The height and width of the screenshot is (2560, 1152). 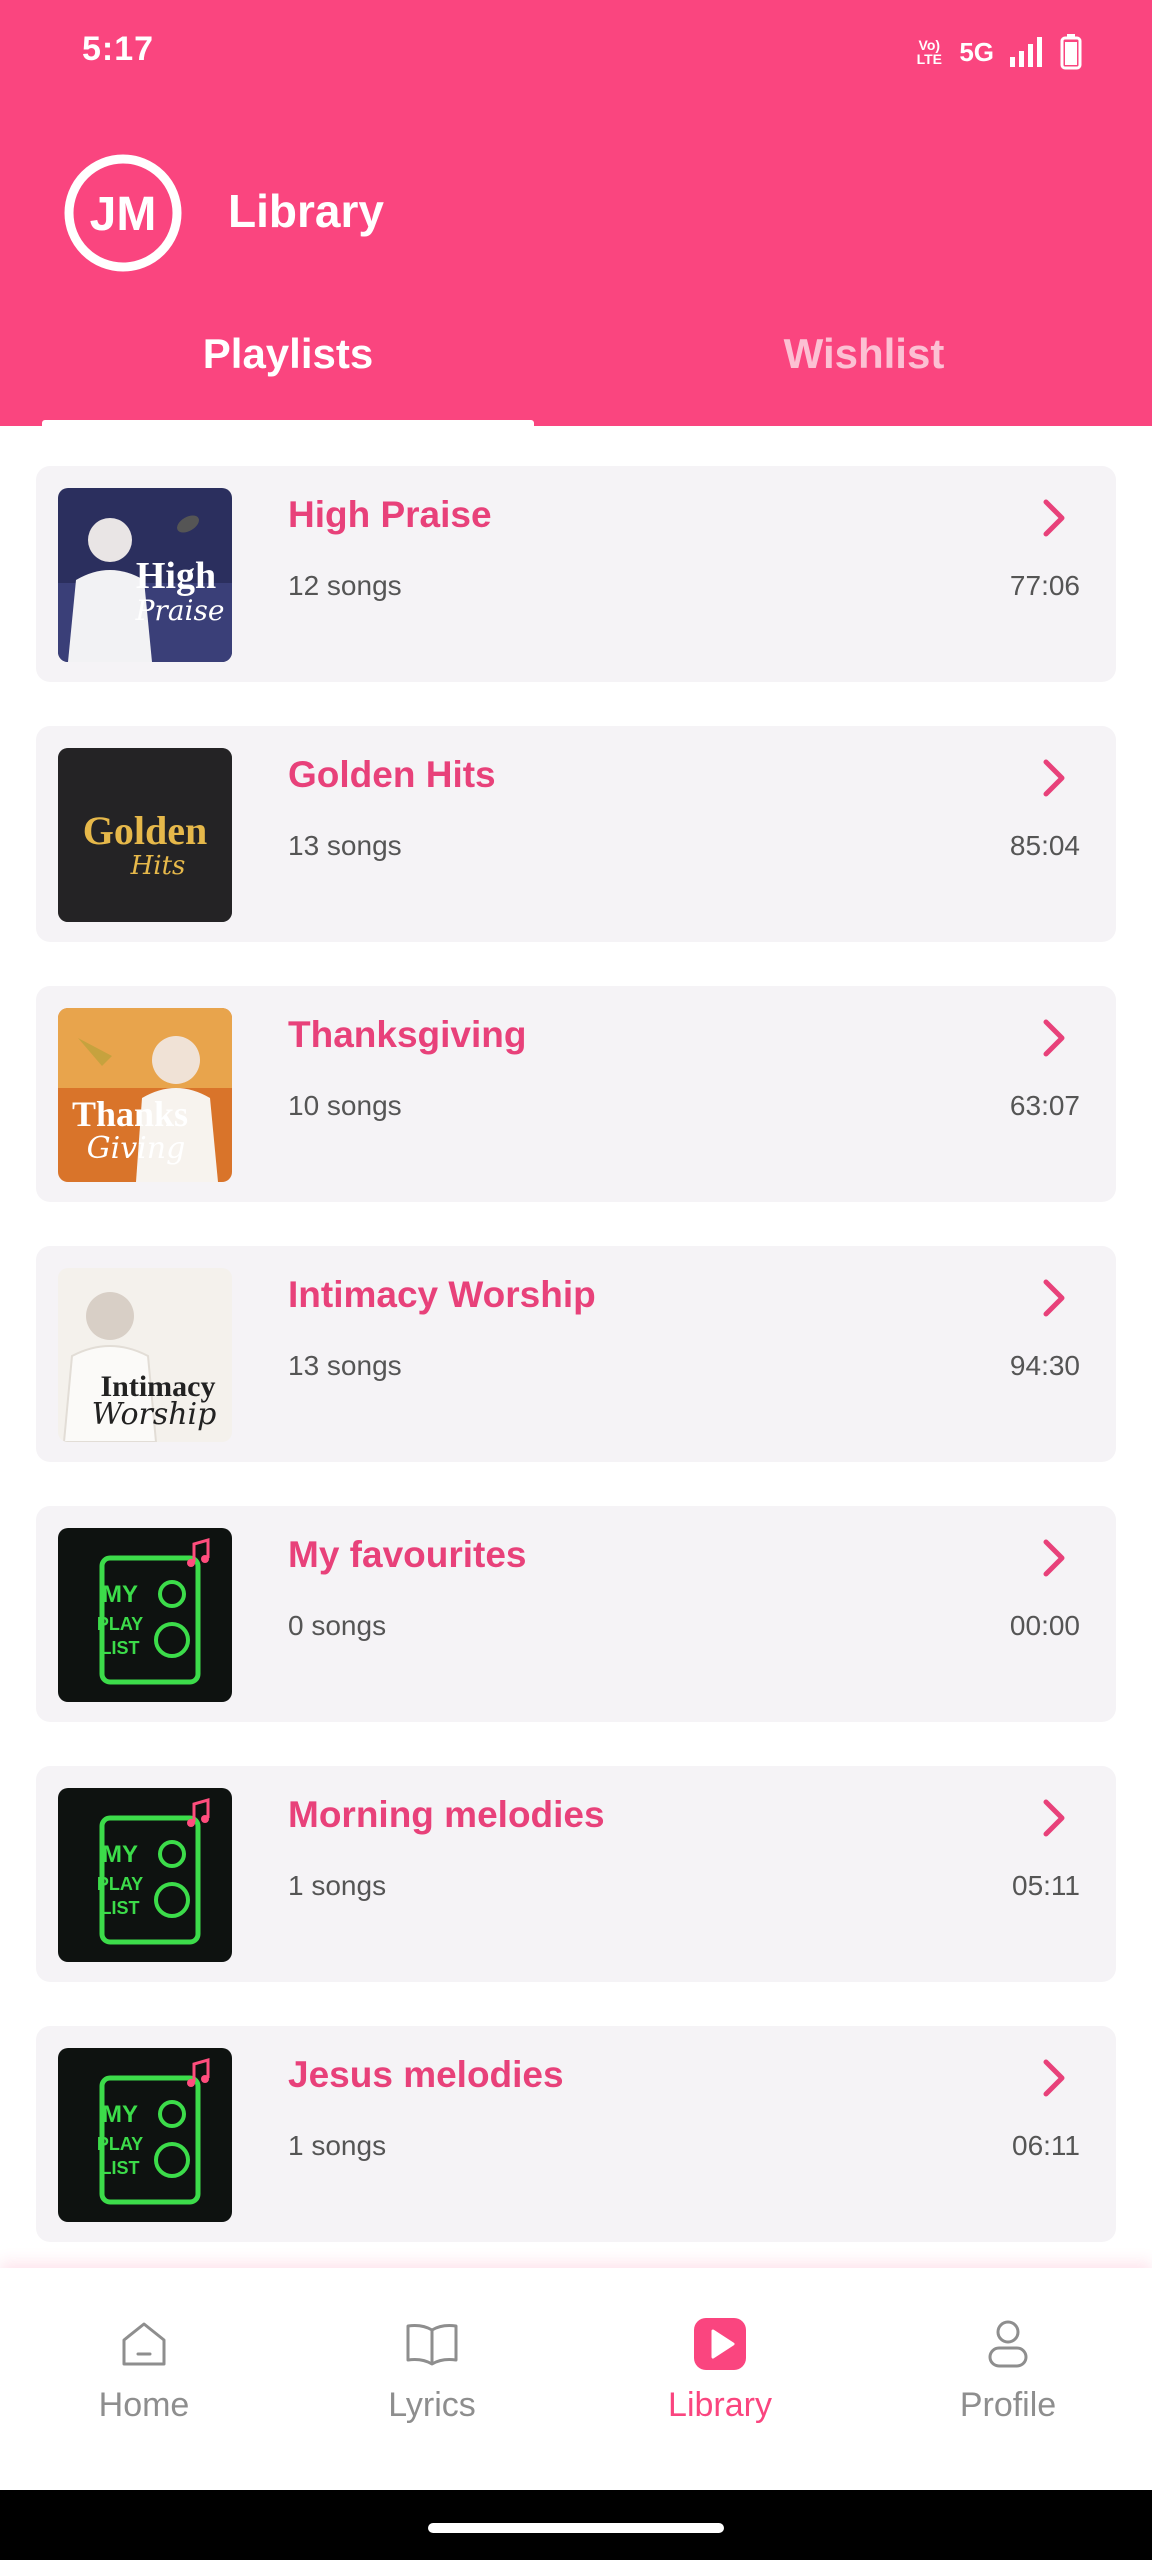 What do you see at coordinates (136, 1148) in the screenshot?
I see `cover-subtitle: Giving` at bounding box center [136, 1148].